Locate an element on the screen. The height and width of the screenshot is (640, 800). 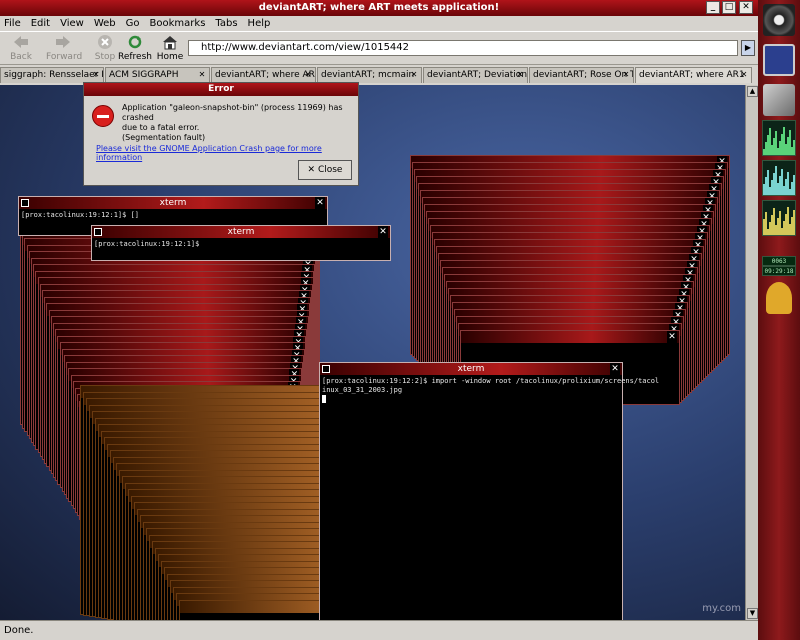
tab-siggraph-rensselaer: siggraph: Rensselaer P ✕ is located at coordinates (52, 75).